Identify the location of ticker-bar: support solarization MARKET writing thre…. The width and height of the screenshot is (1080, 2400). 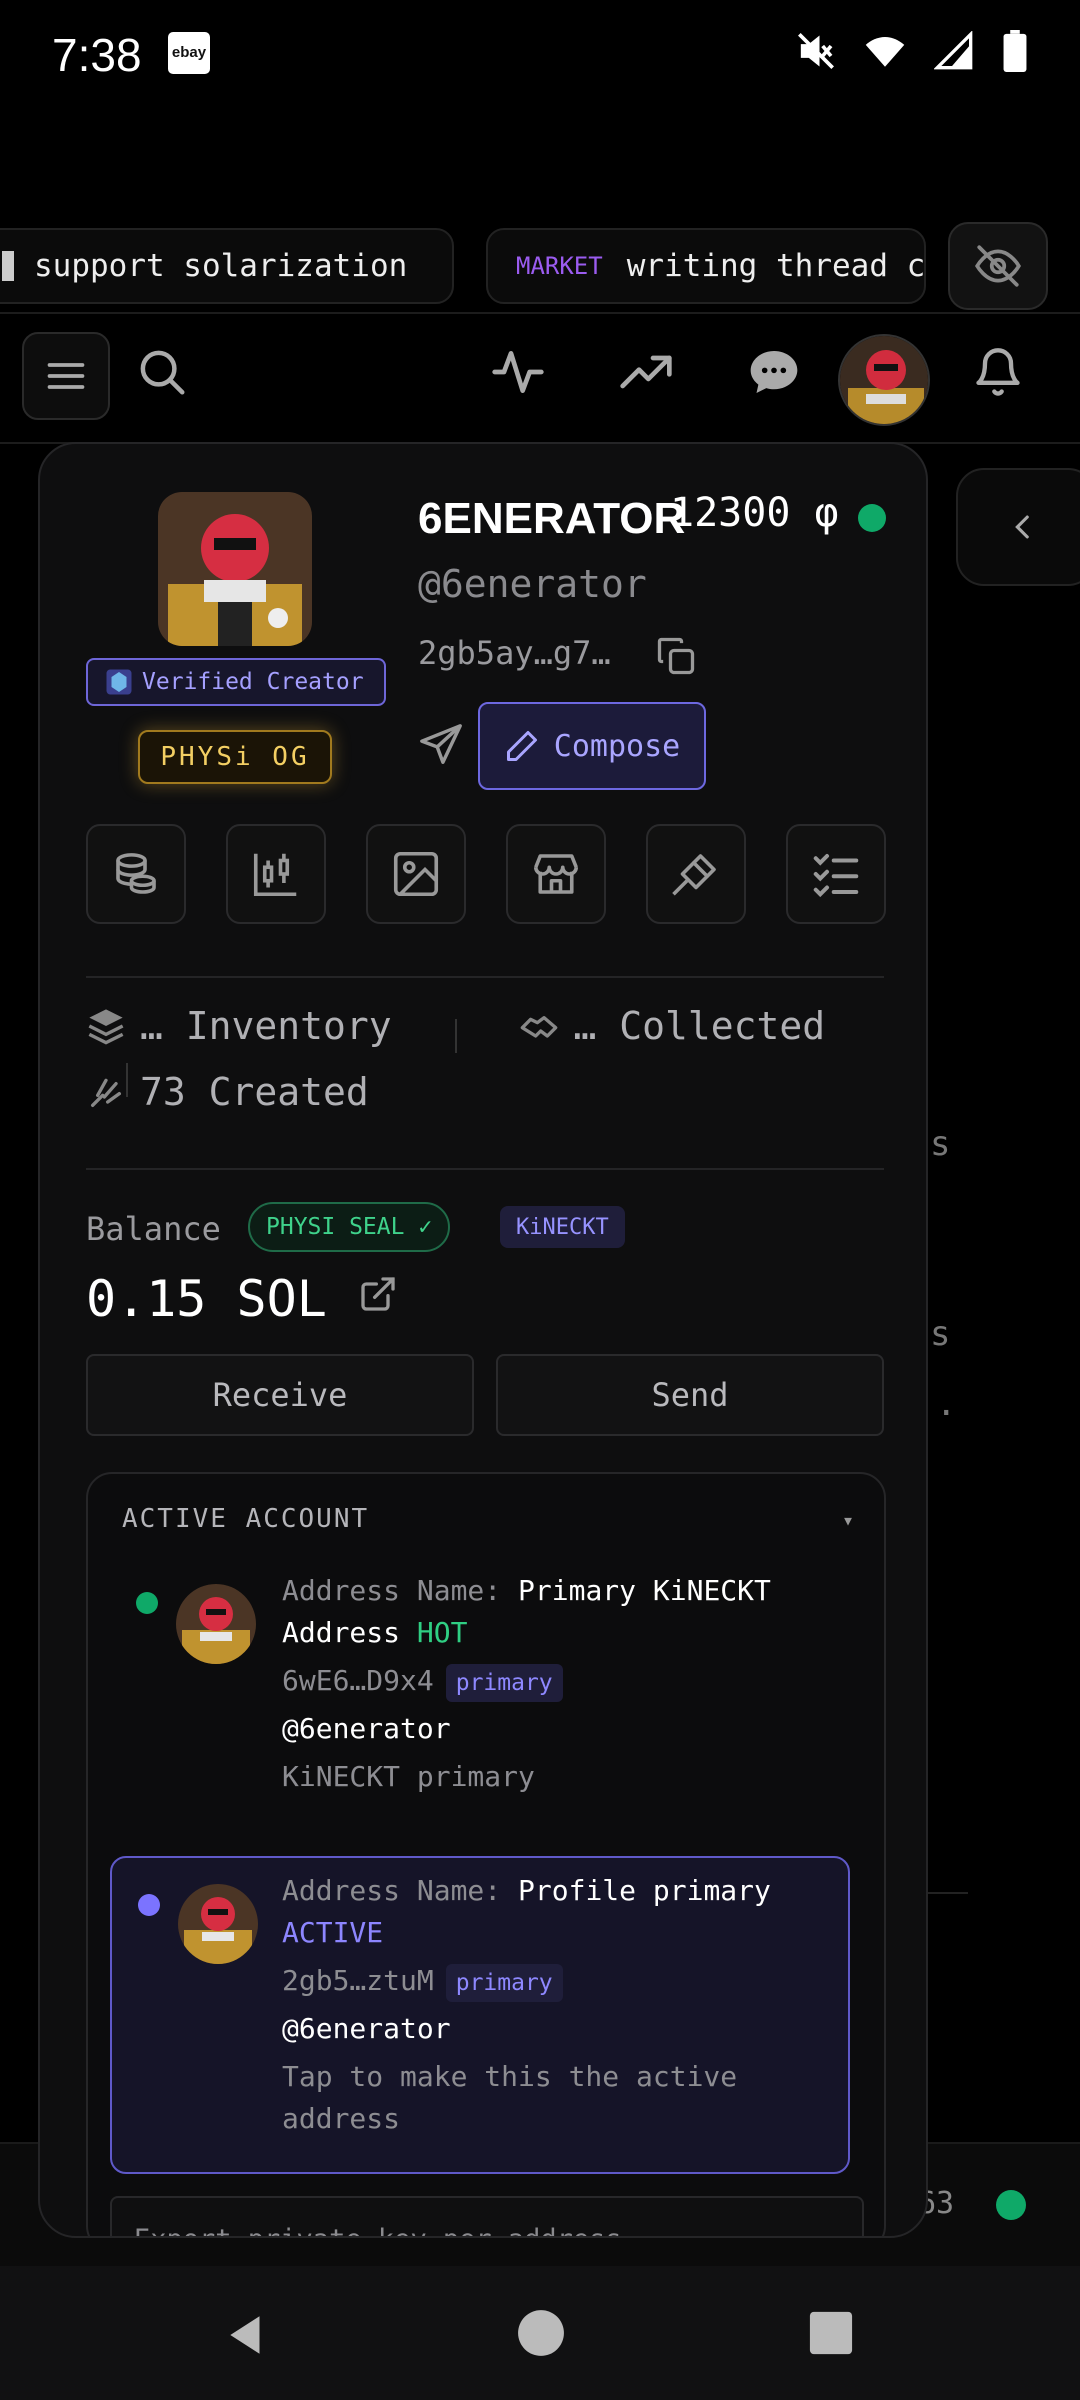
(540, 266).